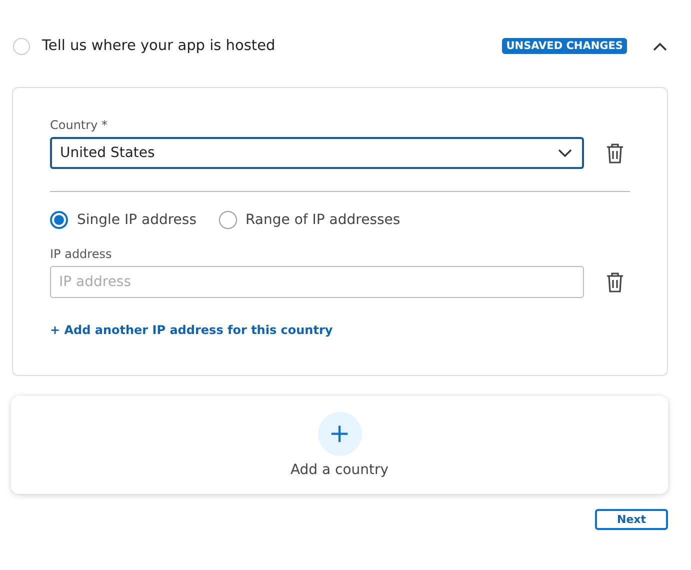 This screenshot has width=691, height=570. Describe the element at coordinates (123, 220) in the screenshot. I see `radio-option: Single IP address` at that location.